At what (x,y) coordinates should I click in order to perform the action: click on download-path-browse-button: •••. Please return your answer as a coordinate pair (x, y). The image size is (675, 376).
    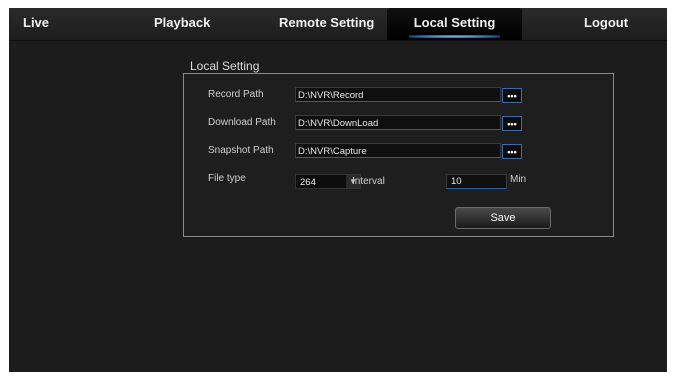
    Looking at the image, I should click on (512, 123).